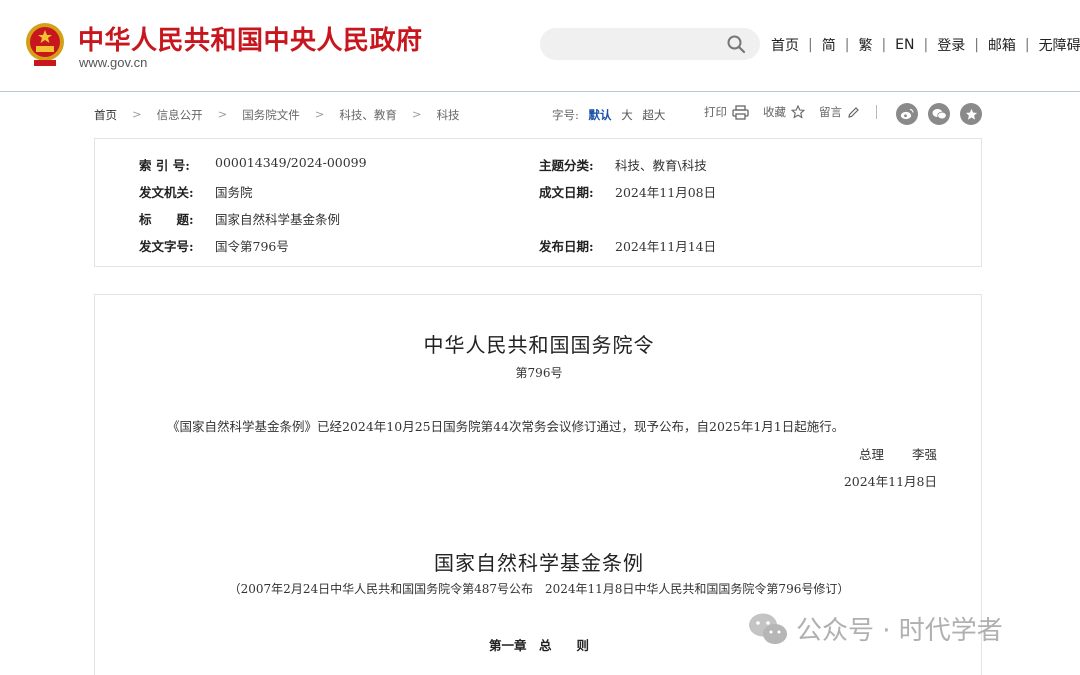 The width and height of the screenshot is (1080, 675). What do you see at coordinates (899, 631) in the screenshot?
I see `watermark-text: 公众号 · 时代学者` at bounding box center [899, 631].